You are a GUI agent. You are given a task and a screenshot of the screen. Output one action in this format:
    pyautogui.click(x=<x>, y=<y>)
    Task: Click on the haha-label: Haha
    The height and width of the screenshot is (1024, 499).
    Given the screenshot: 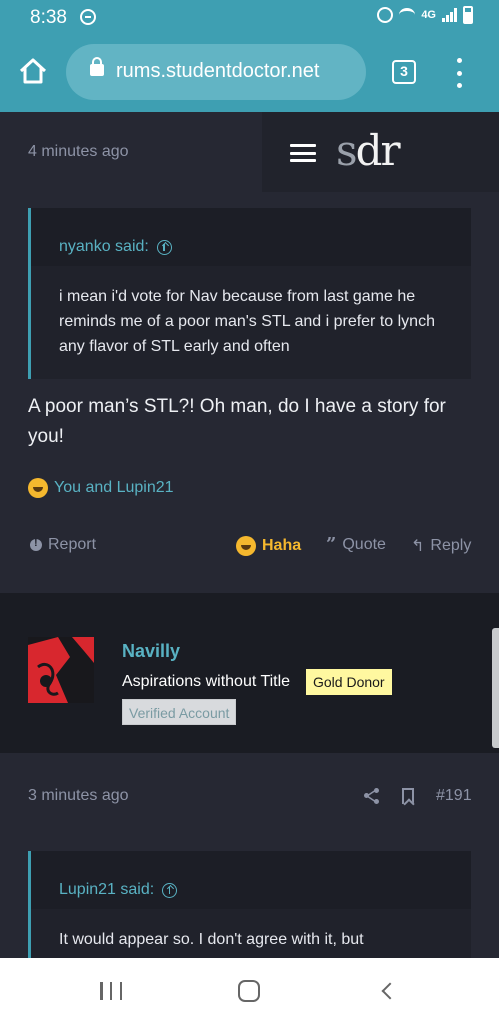 What is the action you would take?
    pyautogui.click(x=282, y=545)
    